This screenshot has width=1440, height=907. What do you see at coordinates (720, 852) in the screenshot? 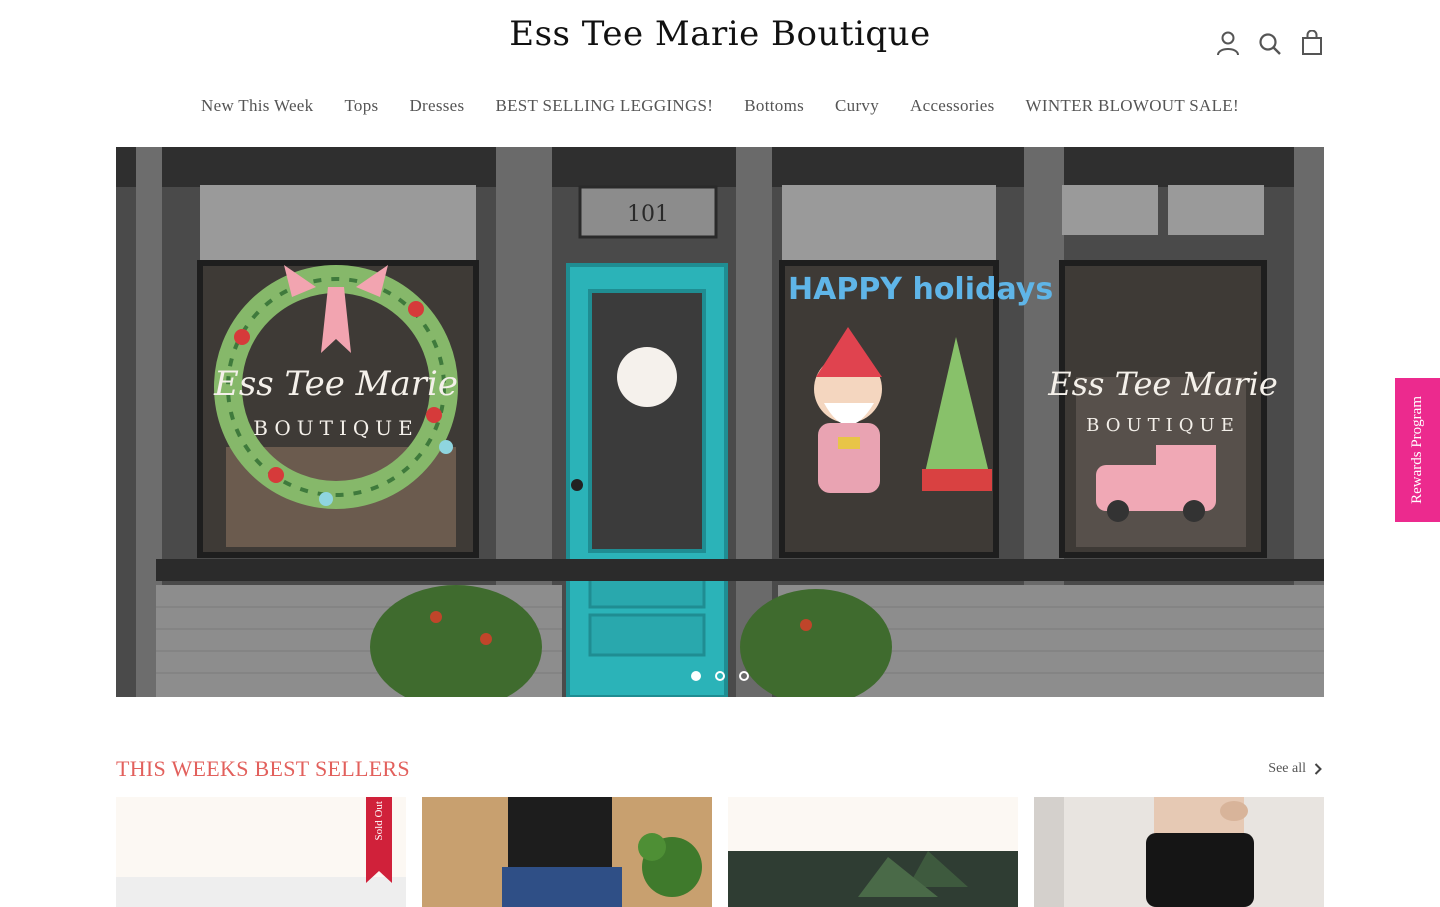
I see `best-sellers-grid: Sold Out` at bounding box center [720, 852].